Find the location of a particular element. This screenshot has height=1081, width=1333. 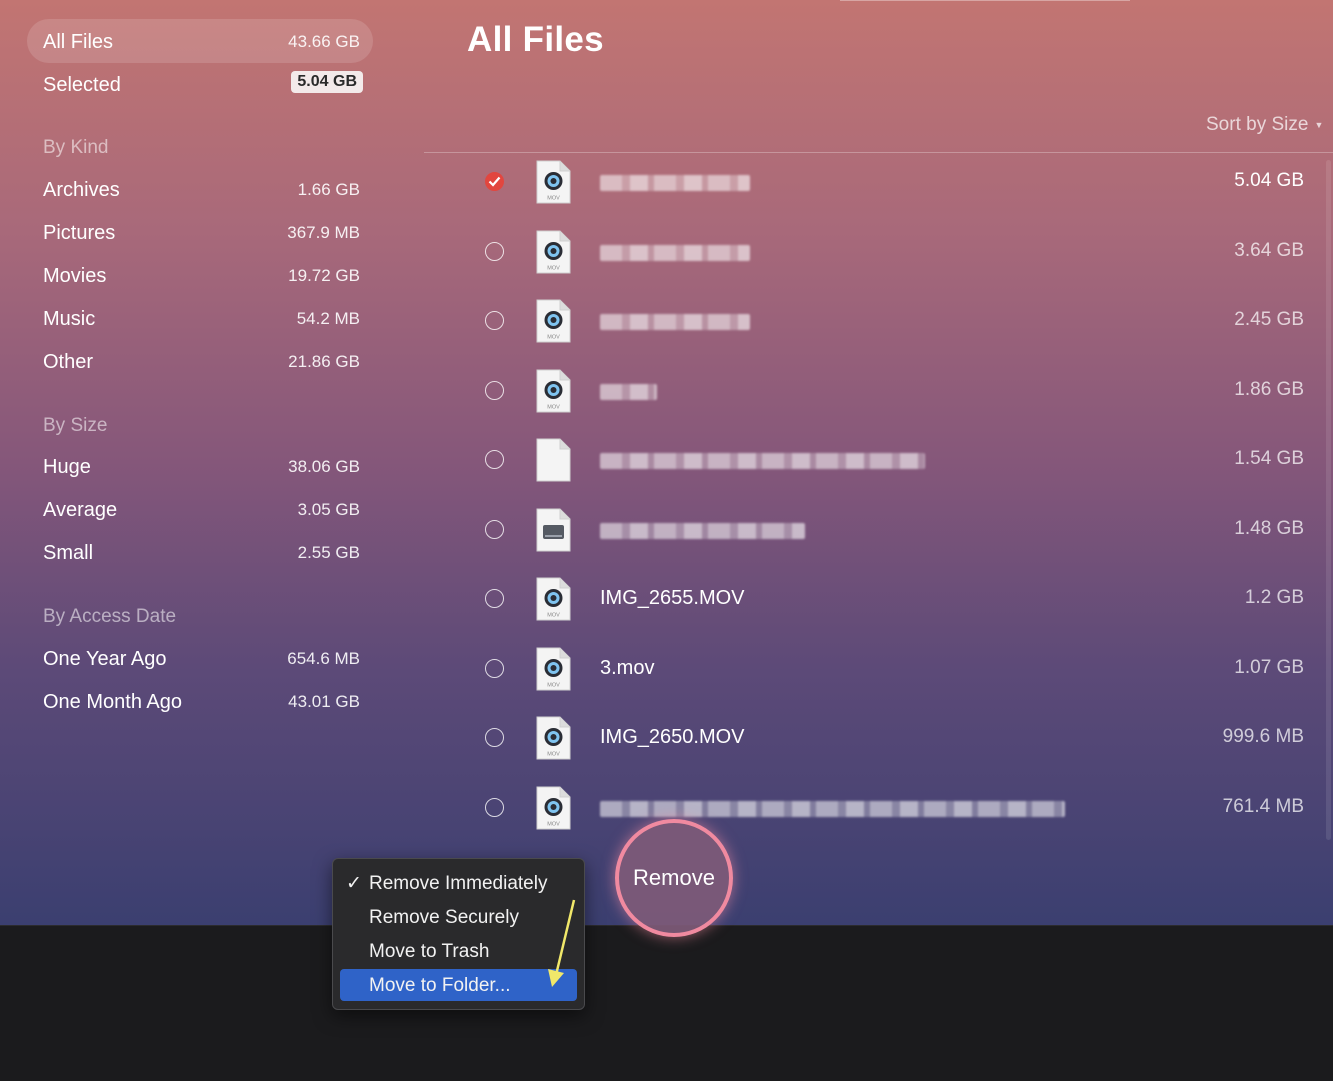

file-row: MOV 5.04 GB is located at coordinates (874, 194).